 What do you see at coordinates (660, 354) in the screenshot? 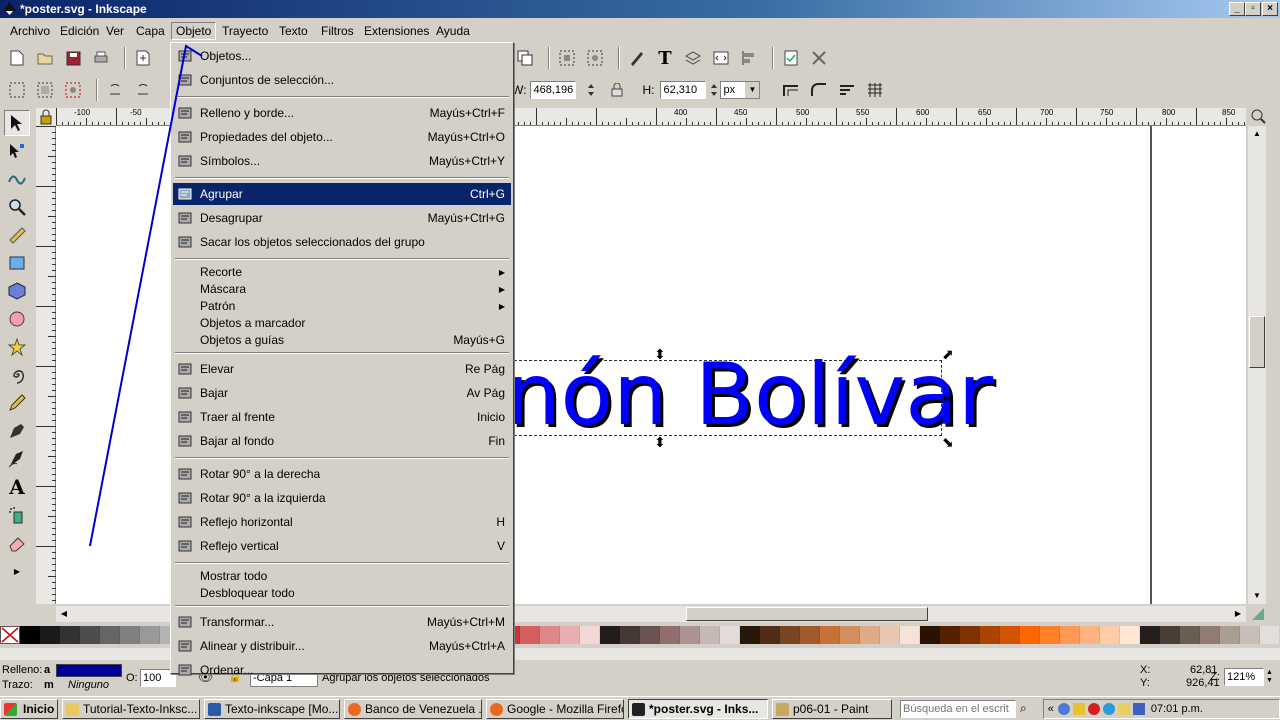
I see `scale-handle-top: ⬍` at bounding box center [660, 354].